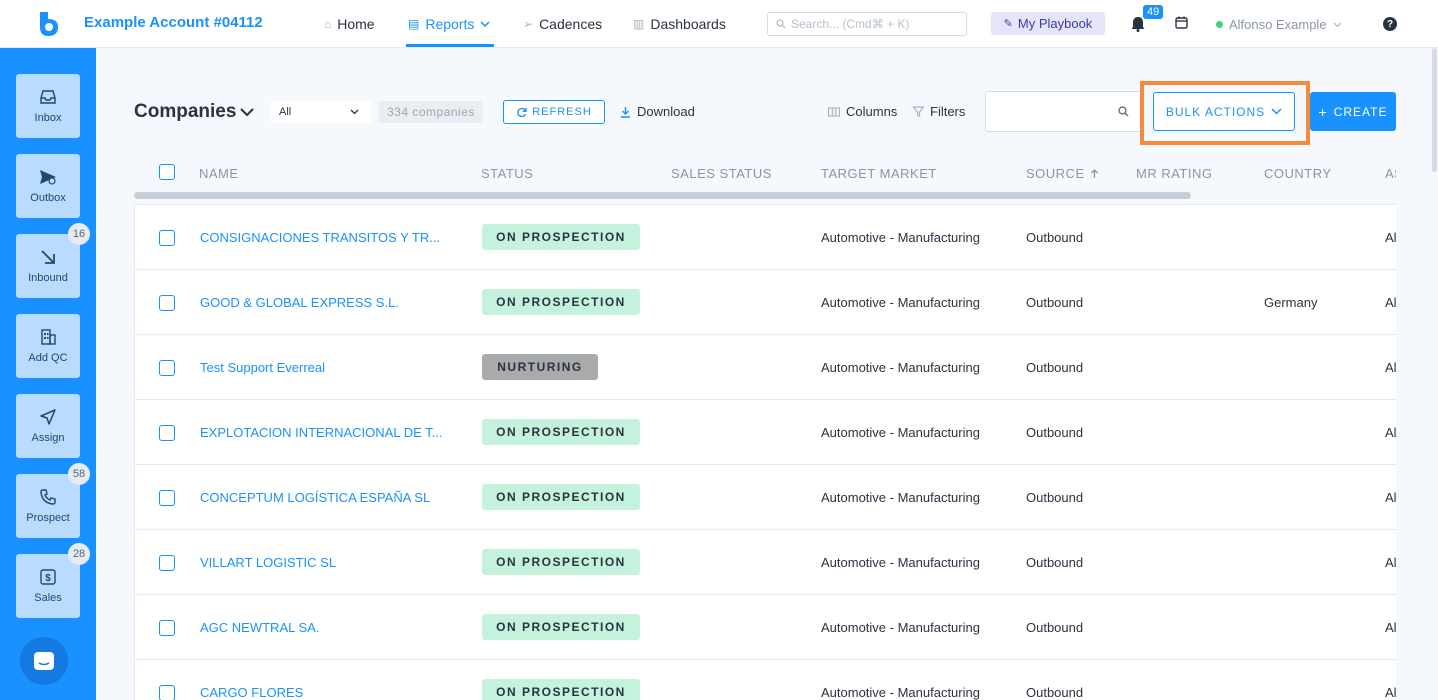 This screenshot has height=700, width=1438. Describe the element at coordinates (48, 426) in the screenshot. I see `sidebar-item-assign: Assign` at that location.